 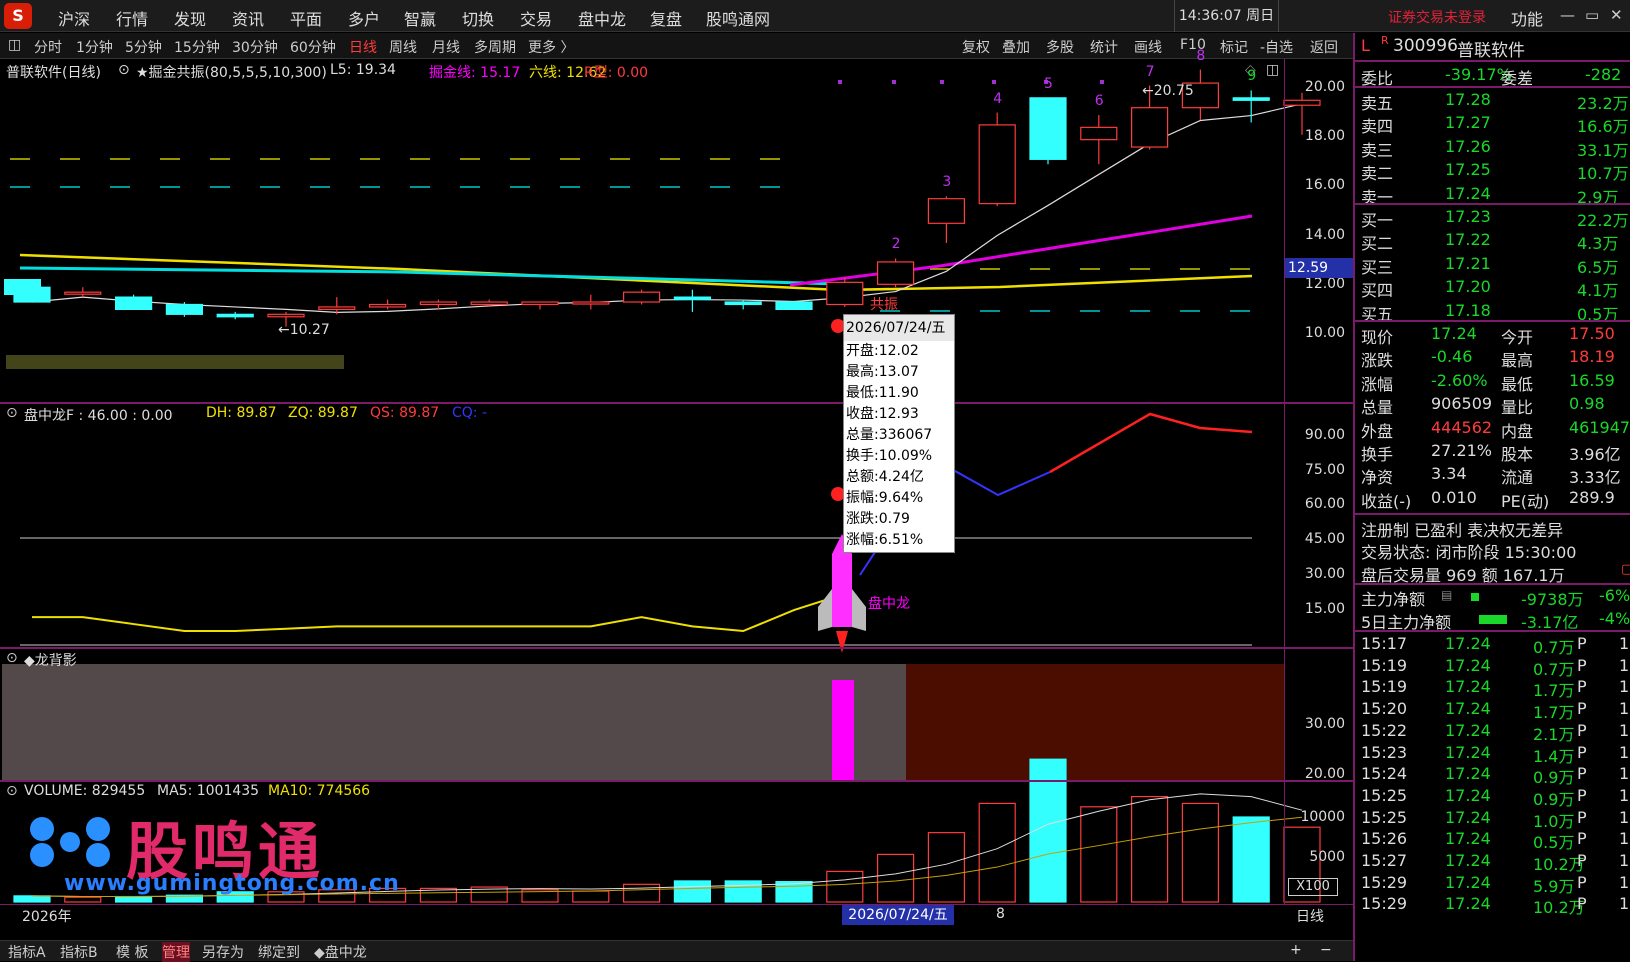 I want to click on flow1-bar, so click(x=1475, y=597).